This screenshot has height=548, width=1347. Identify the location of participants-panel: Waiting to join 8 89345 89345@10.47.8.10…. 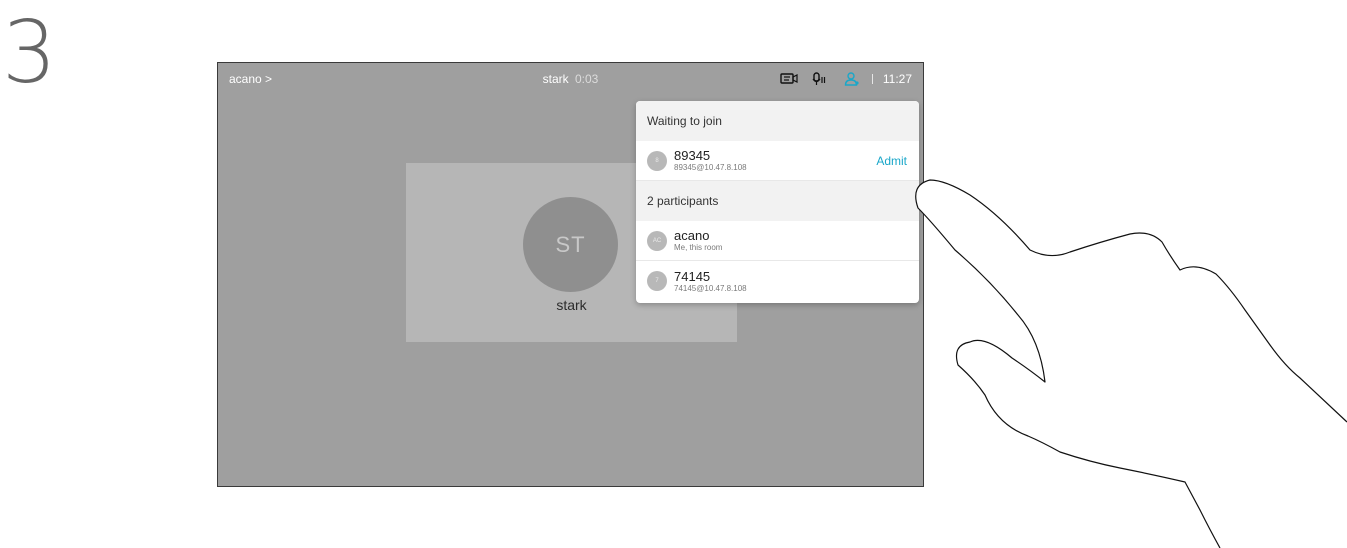
(777, 202).